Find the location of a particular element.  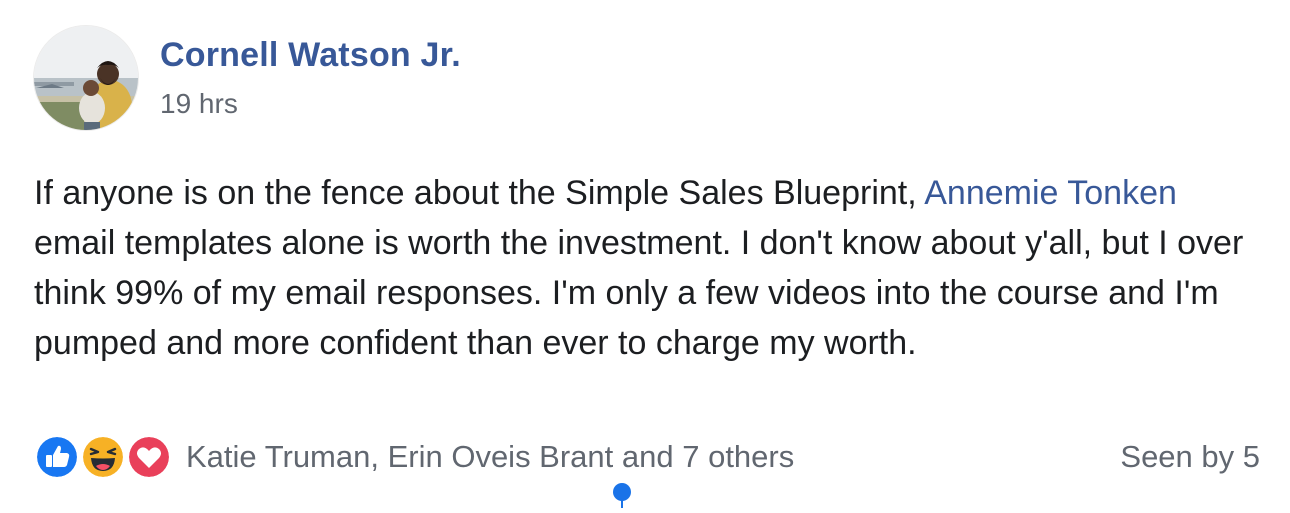

seen-by-count: Seen by 5 is located at coordinates (1190, 457).